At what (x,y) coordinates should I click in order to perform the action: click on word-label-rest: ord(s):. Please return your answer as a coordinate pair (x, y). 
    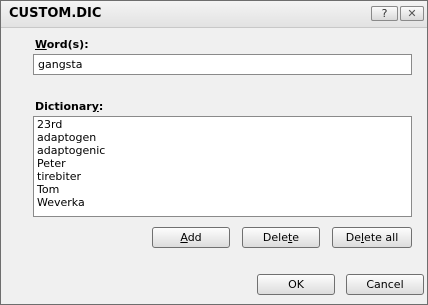
    Looking at the image, I should click on (67, 44).